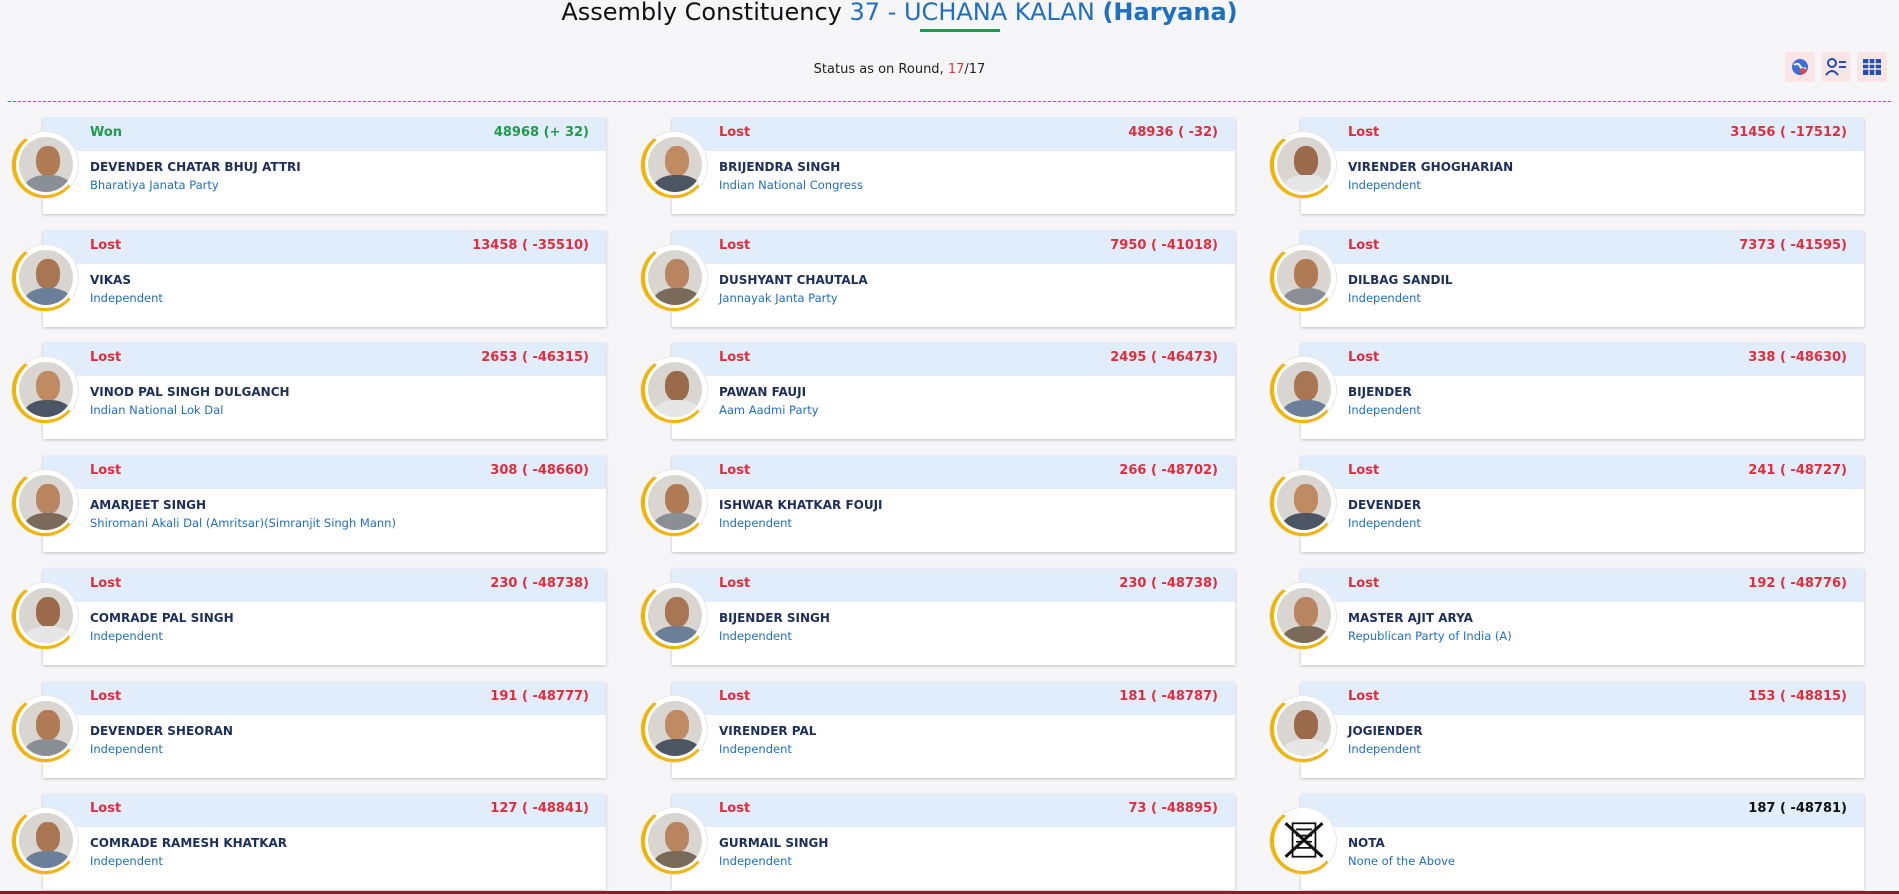  Describe the element at coordinates (1582, 842) in the screenshot. I see `candidate-card-body: 187 ( -48781) NOTA None of the Above` at that location.